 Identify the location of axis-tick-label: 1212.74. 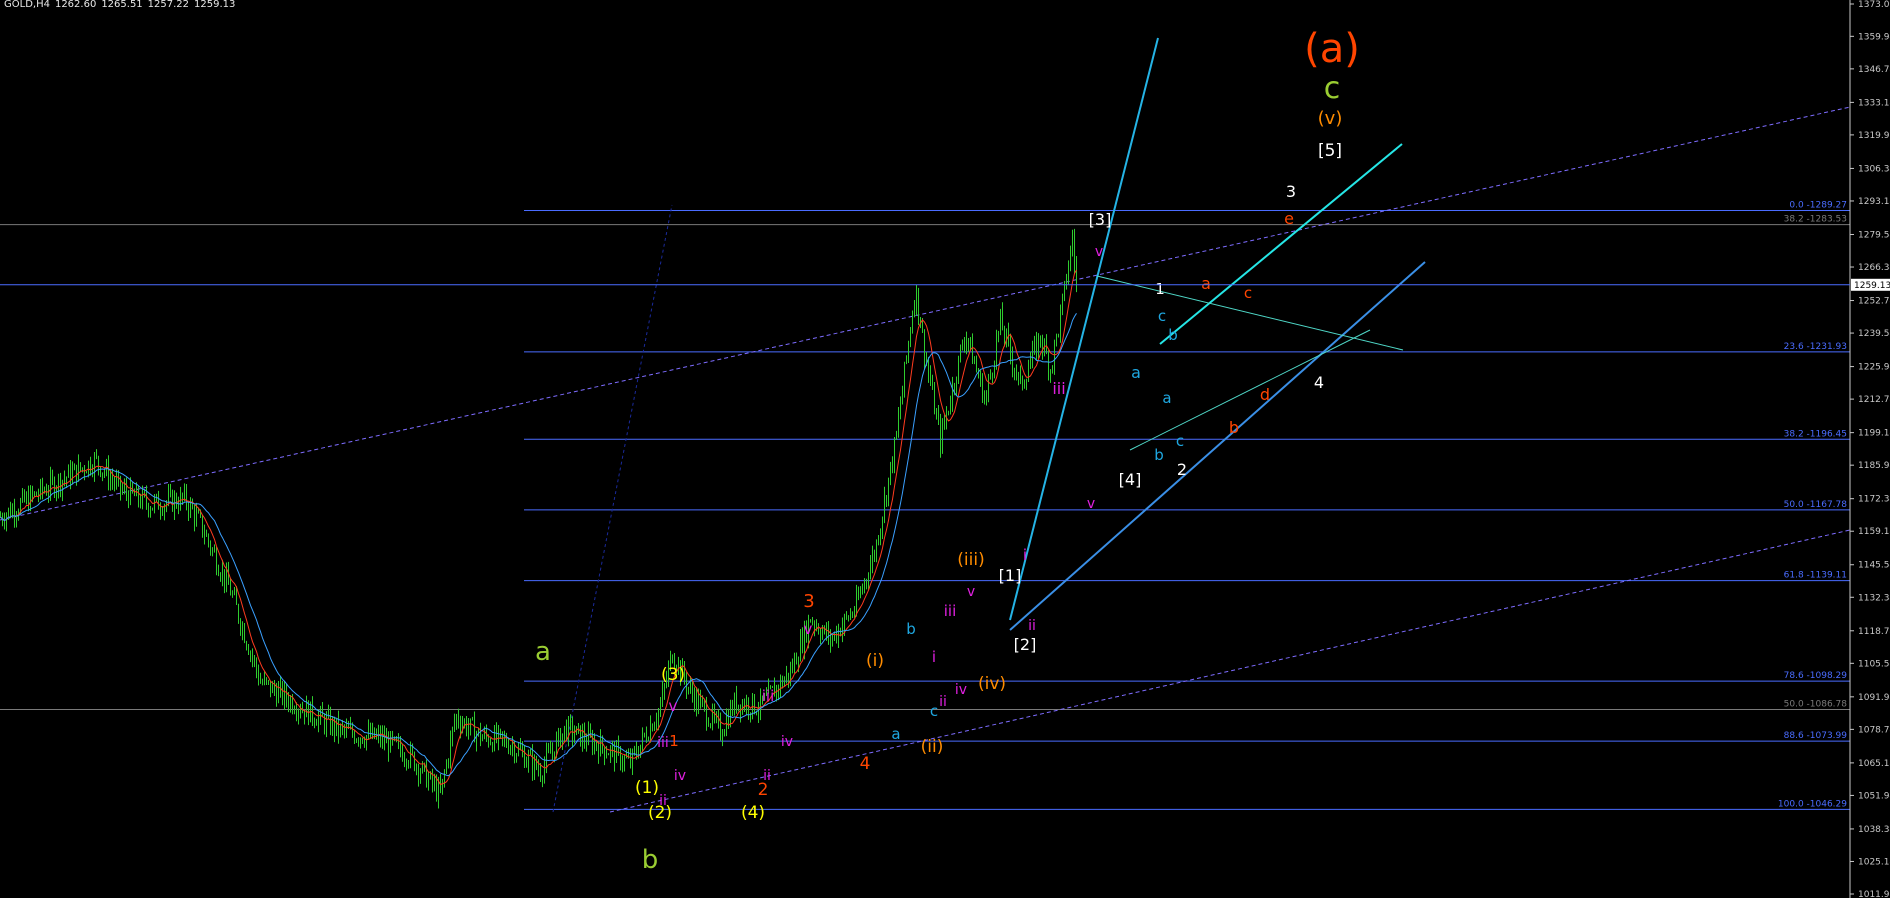
(1874, 400).